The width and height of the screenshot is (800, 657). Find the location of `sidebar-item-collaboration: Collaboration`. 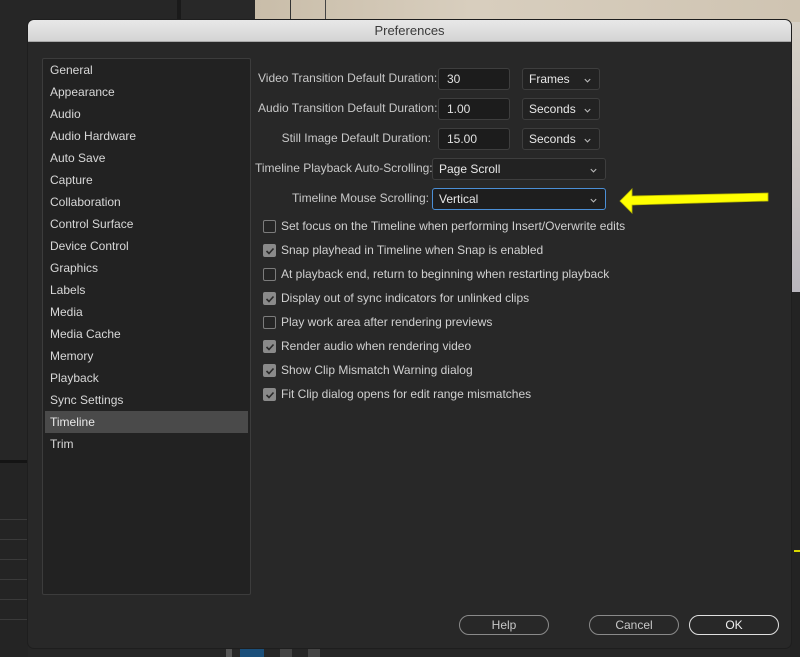

sidebar-item-collaboration: Collaboration is located at coordinates (146, 202).